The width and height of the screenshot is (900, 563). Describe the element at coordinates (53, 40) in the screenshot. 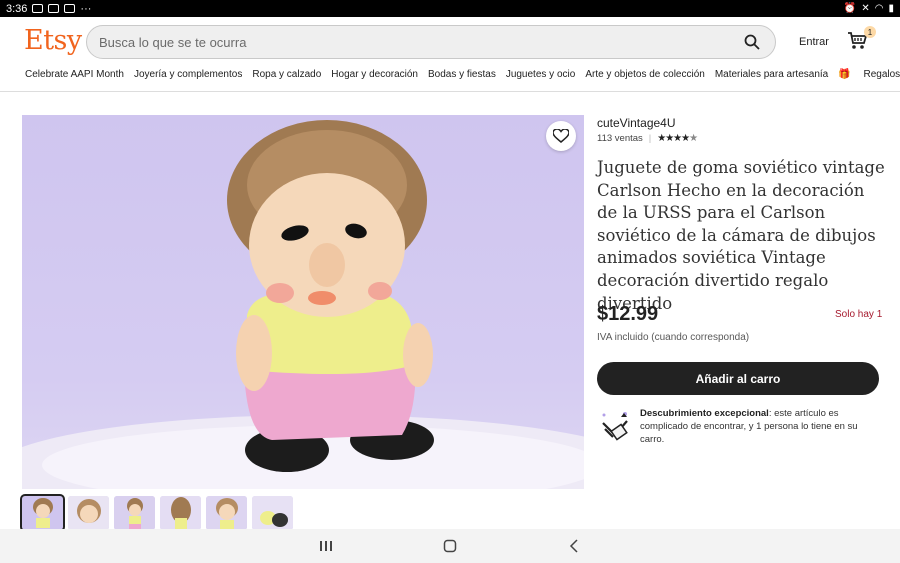

I see `etsy-logo: Etsy` at that location.